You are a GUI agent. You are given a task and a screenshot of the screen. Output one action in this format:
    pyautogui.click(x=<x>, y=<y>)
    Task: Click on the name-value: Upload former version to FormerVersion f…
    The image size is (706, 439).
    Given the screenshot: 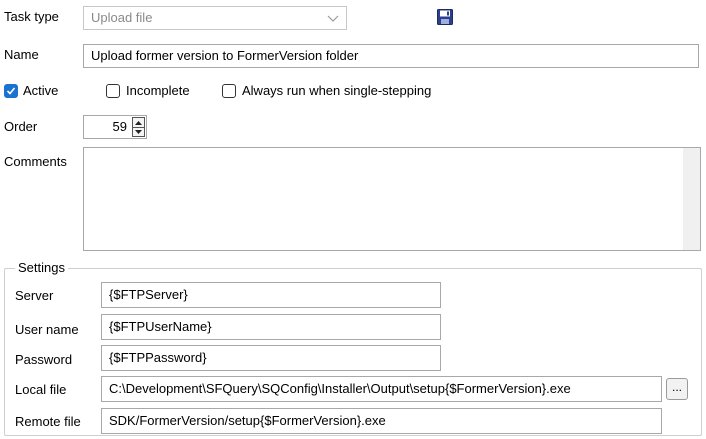 What is the action you would take?
    pyautogui.click(x=225, y=55)
    